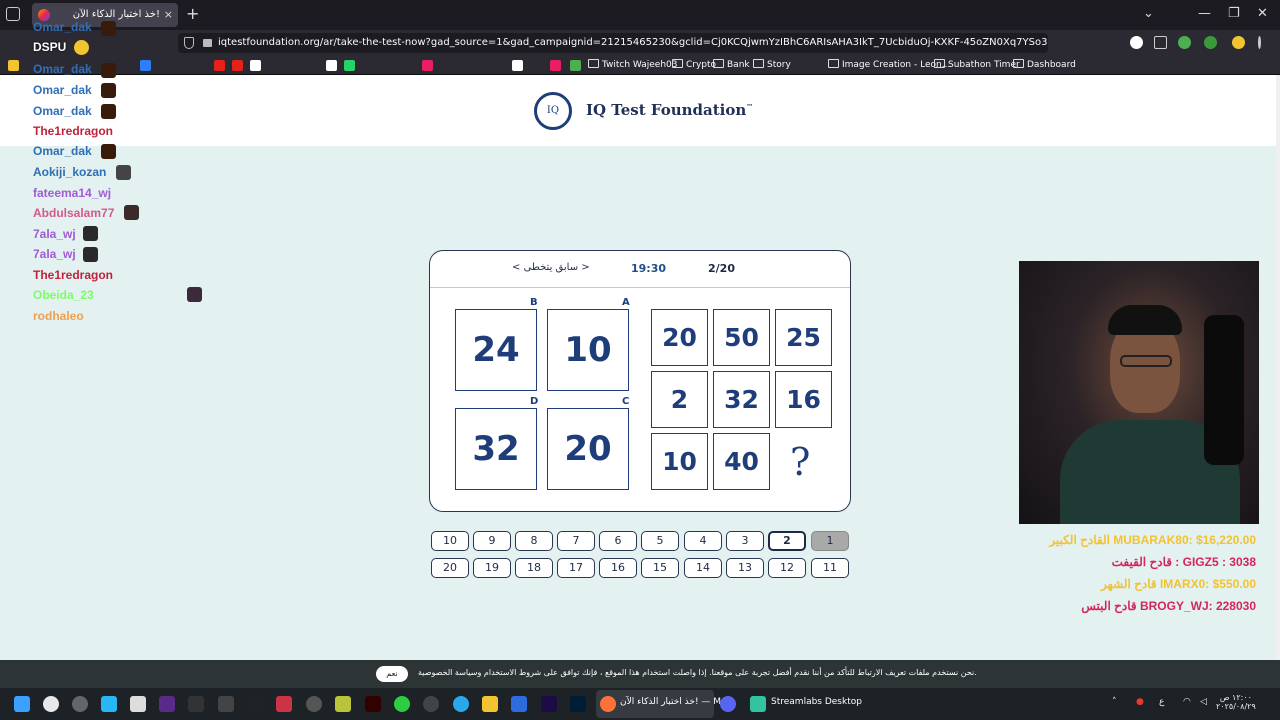 The height and width of the screenshot is (720, 1280). Describe the element at coordinates (490, 704) in the screenshot. I see `file-explorer-icon` at that location.